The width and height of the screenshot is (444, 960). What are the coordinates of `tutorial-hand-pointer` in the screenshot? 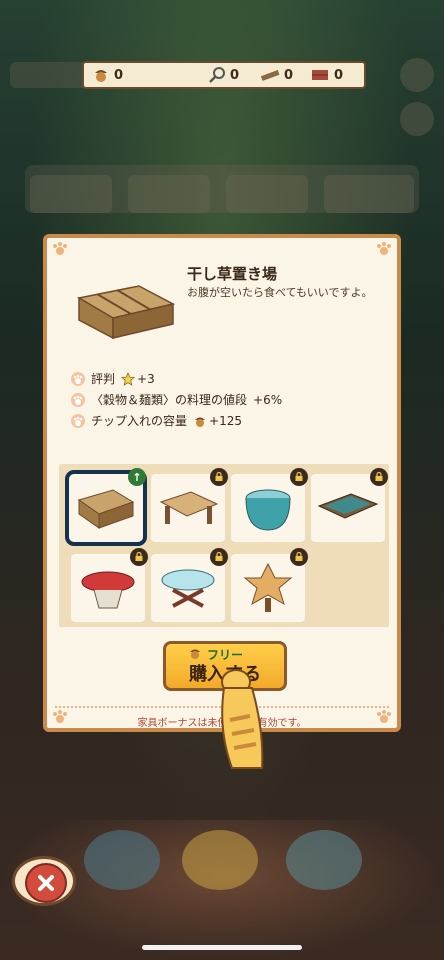 It's located at (242, 719).